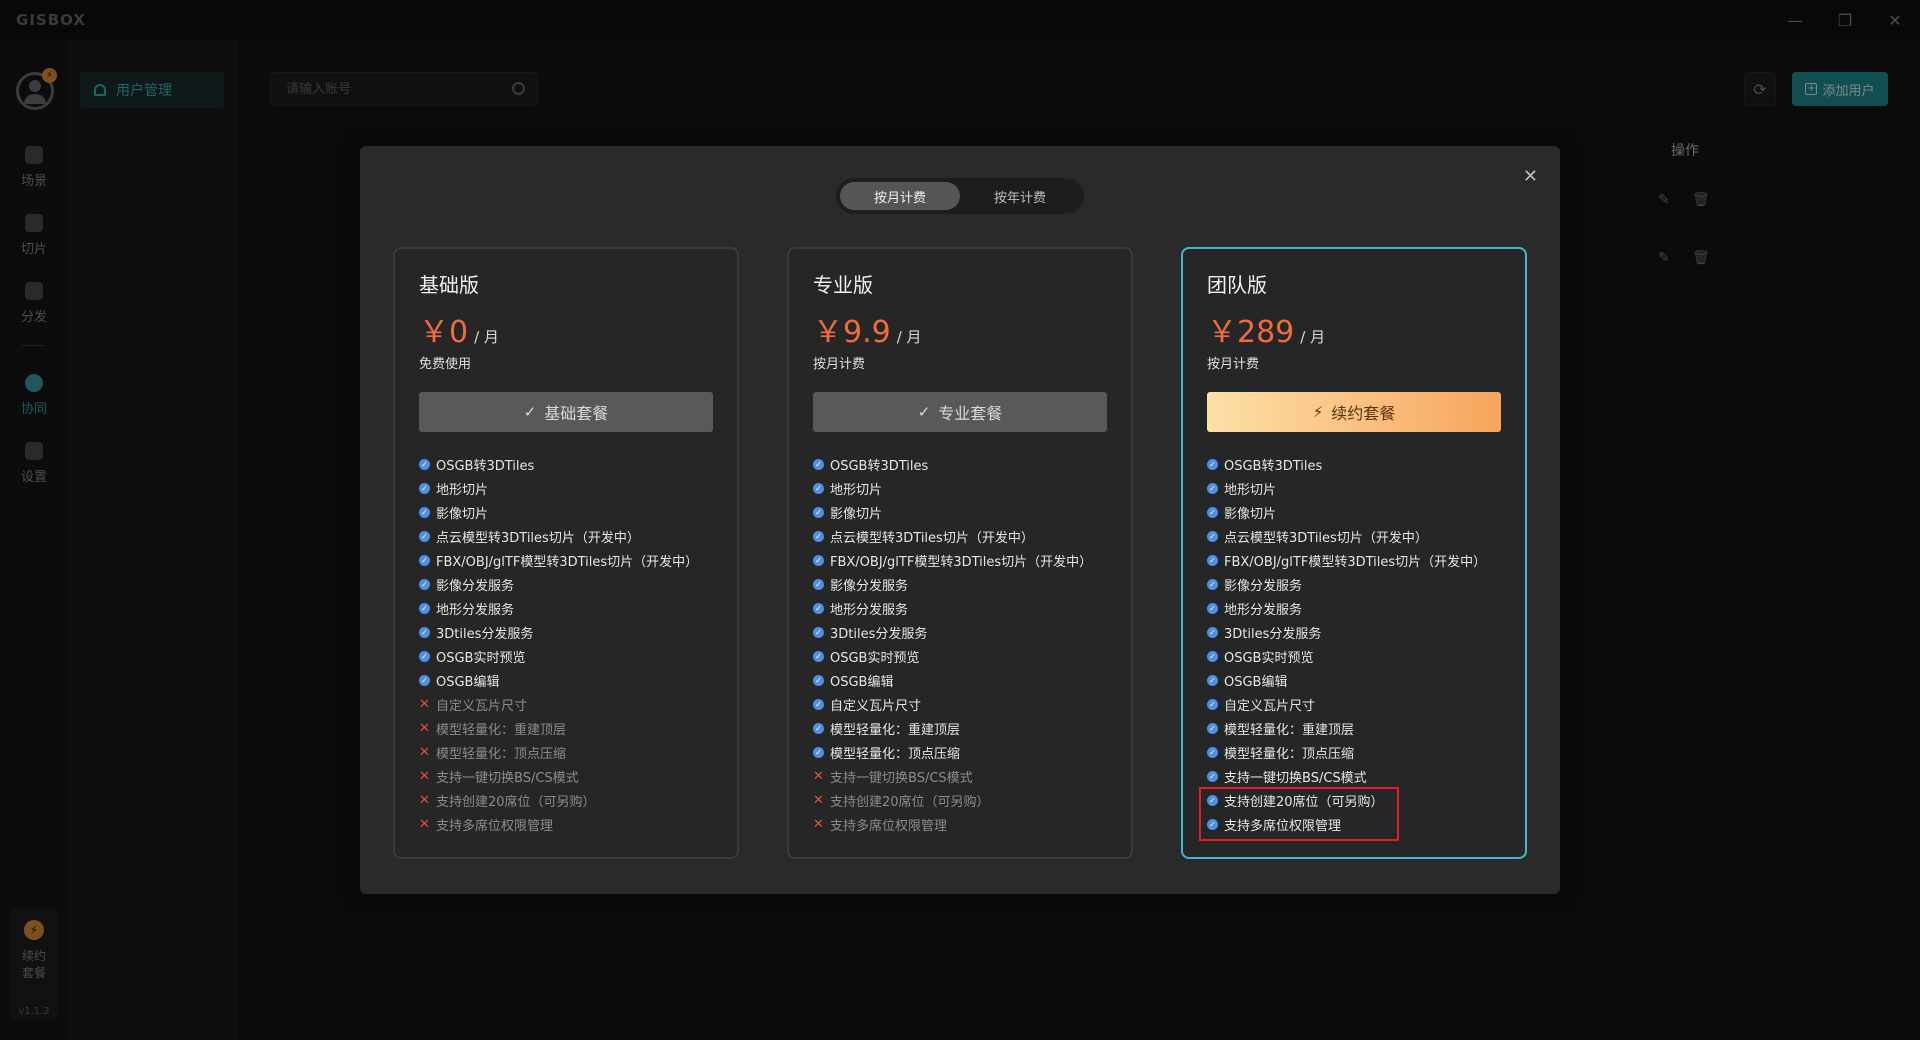  What do you see at coordinates (901, 778) in the screenshot?
I see `feature-label: 支持一键切换BS/CS模式` at bounding box center [901, 778].